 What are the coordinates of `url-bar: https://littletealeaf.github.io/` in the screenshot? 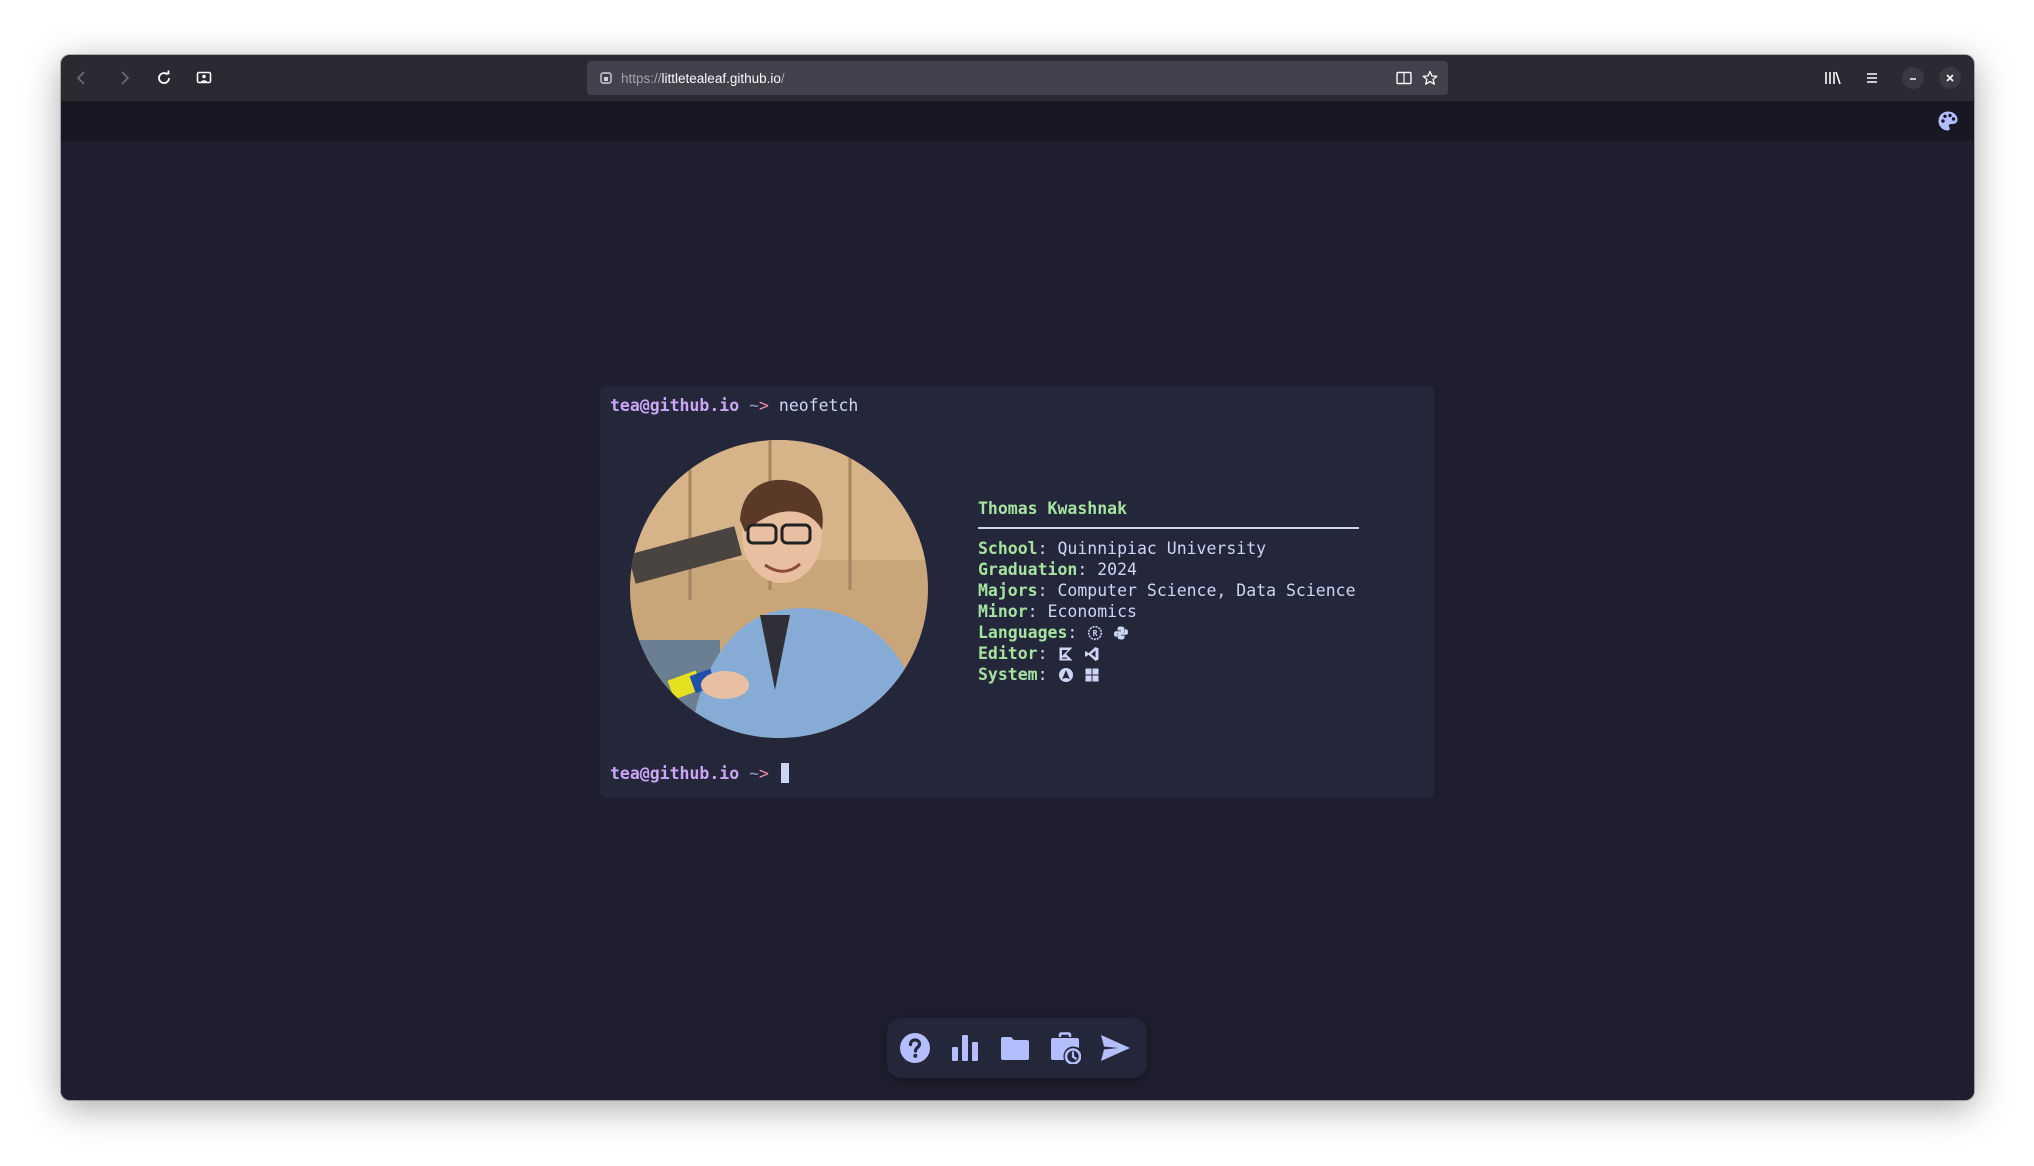 It's located at (1017, 78).